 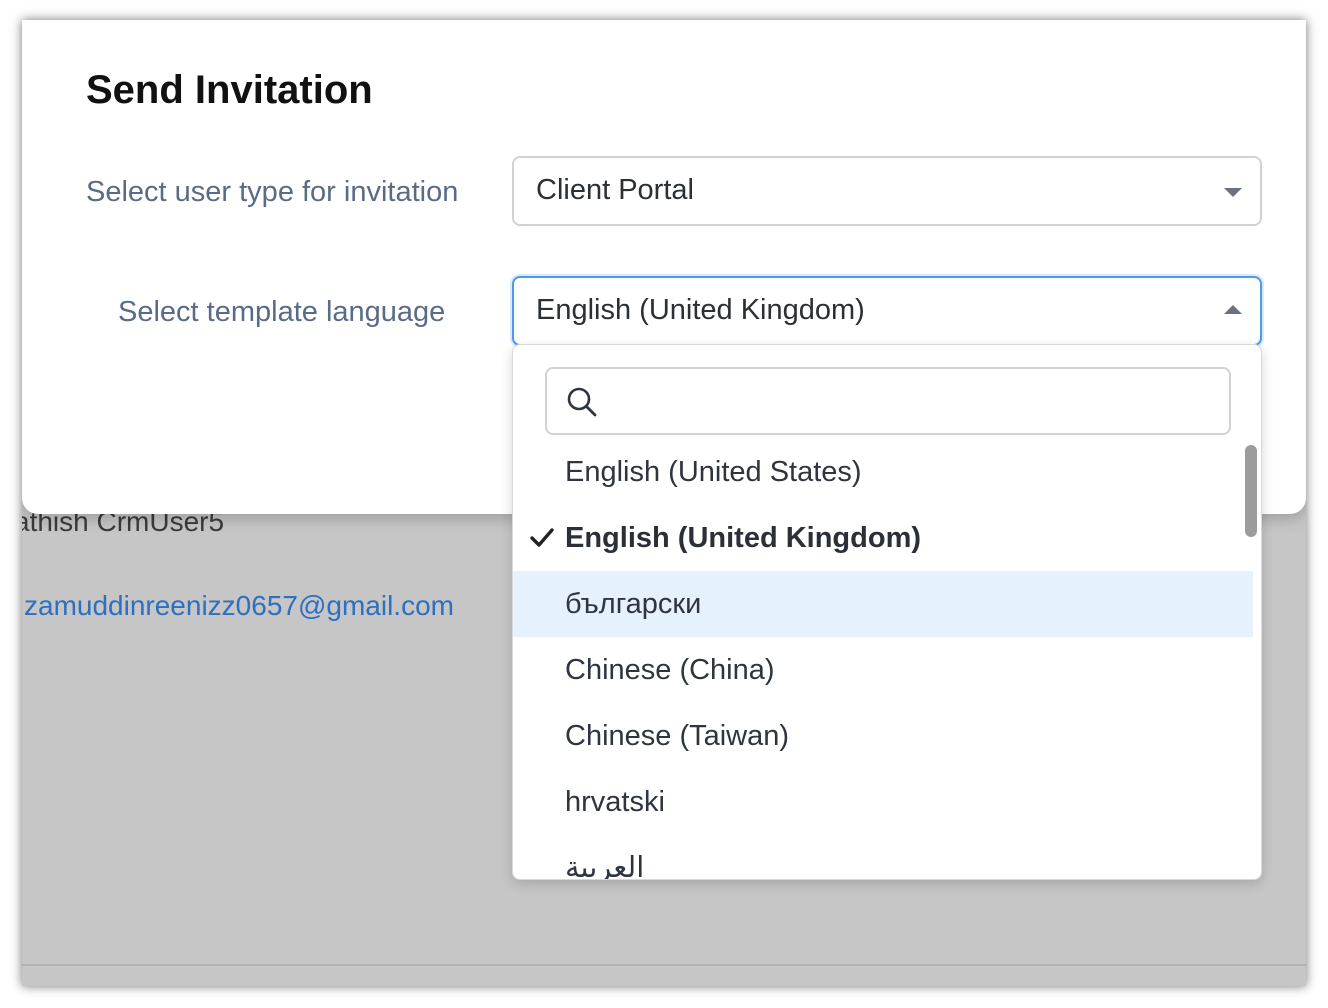 I want to click on option-croatian: hrvatski, so click(x=883, y=802).